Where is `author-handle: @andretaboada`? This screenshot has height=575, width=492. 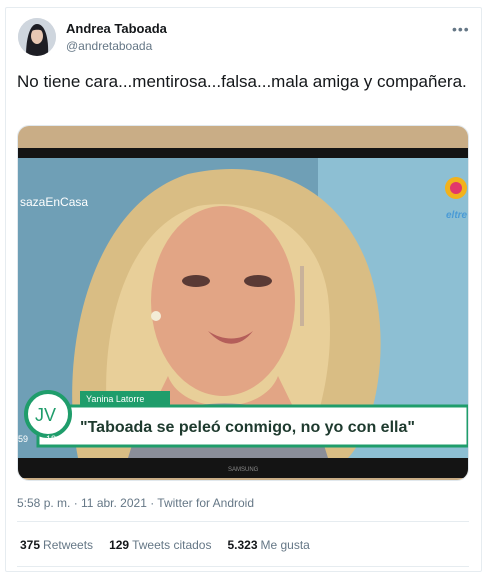
author-handle: @andretaboada is located at coordinates (109, 46).